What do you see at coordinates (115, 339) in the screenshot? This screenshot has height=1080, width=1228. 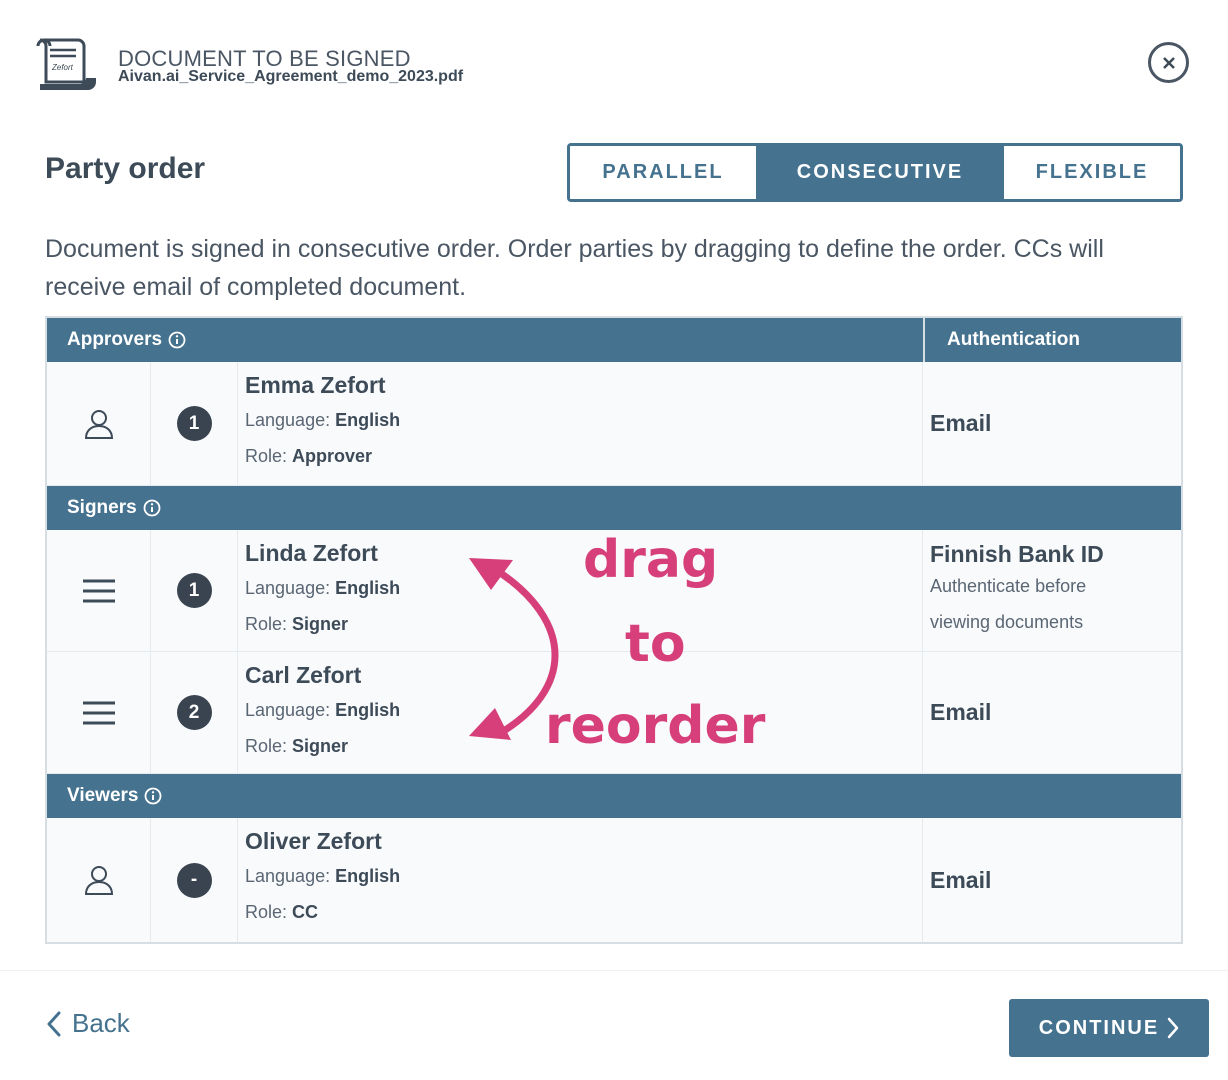 I see `approvers-label: Approvers` at bounding box center [115, 339].